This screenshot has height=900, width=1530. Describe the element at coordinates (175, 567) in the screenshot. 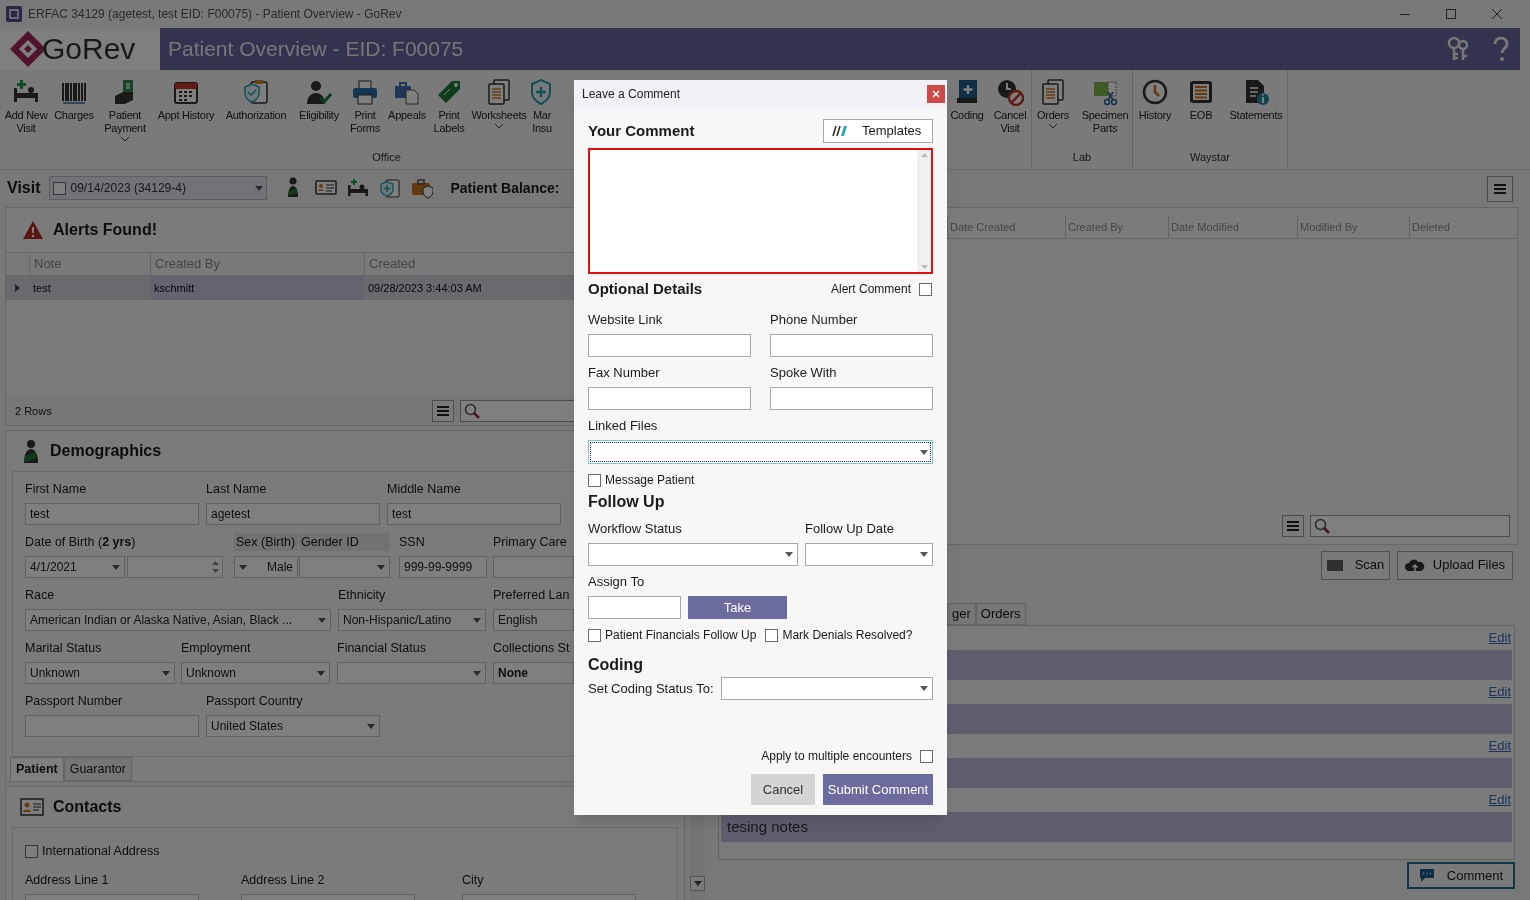

I see `spin-box` at that location.